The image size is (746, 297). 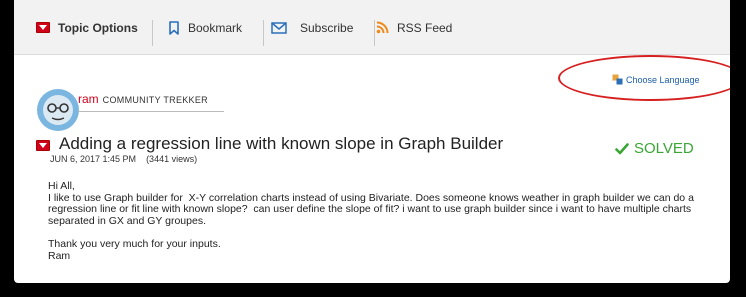 I want to click on rss-icon, so click(x=382, y=27).